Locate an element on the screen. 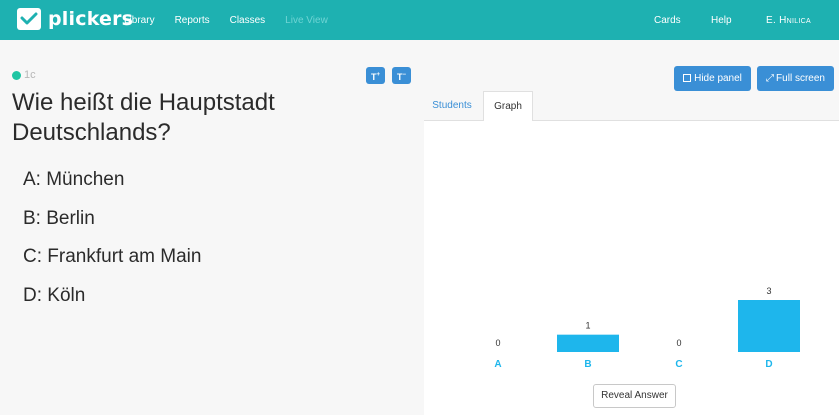 This screenshot has width=839, height=415. main-nav: Library Reports Classes Live View is located at coordinates (236, 20).